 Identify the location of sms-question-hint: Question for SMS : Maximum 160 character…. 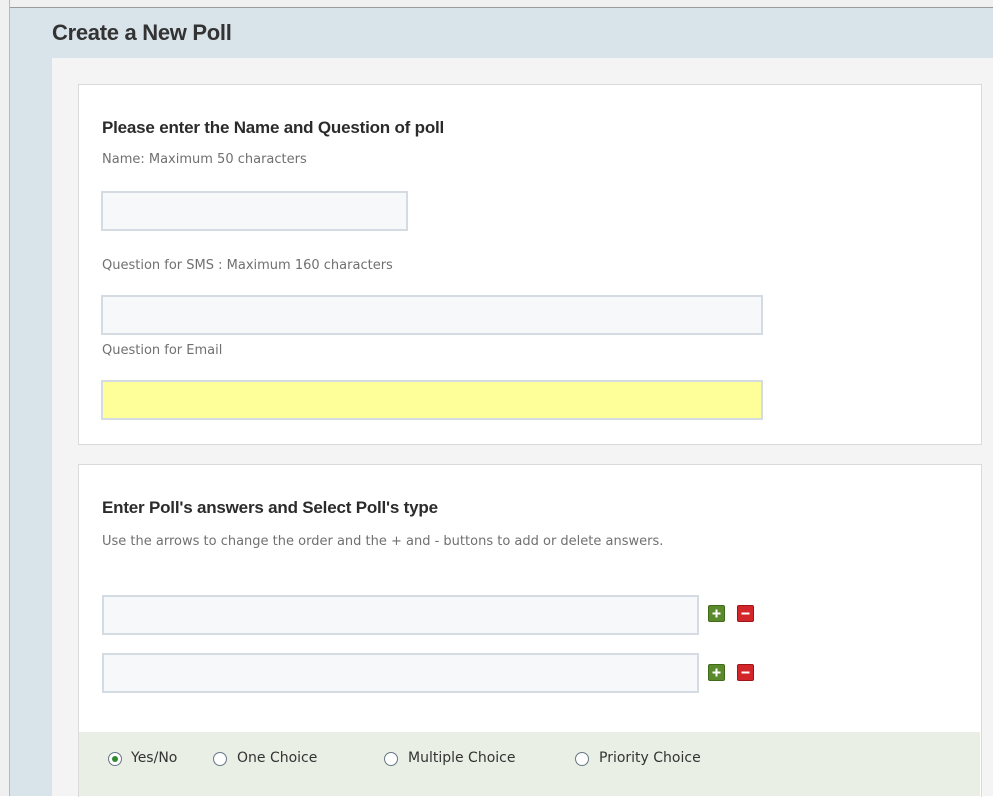
(247, 265).